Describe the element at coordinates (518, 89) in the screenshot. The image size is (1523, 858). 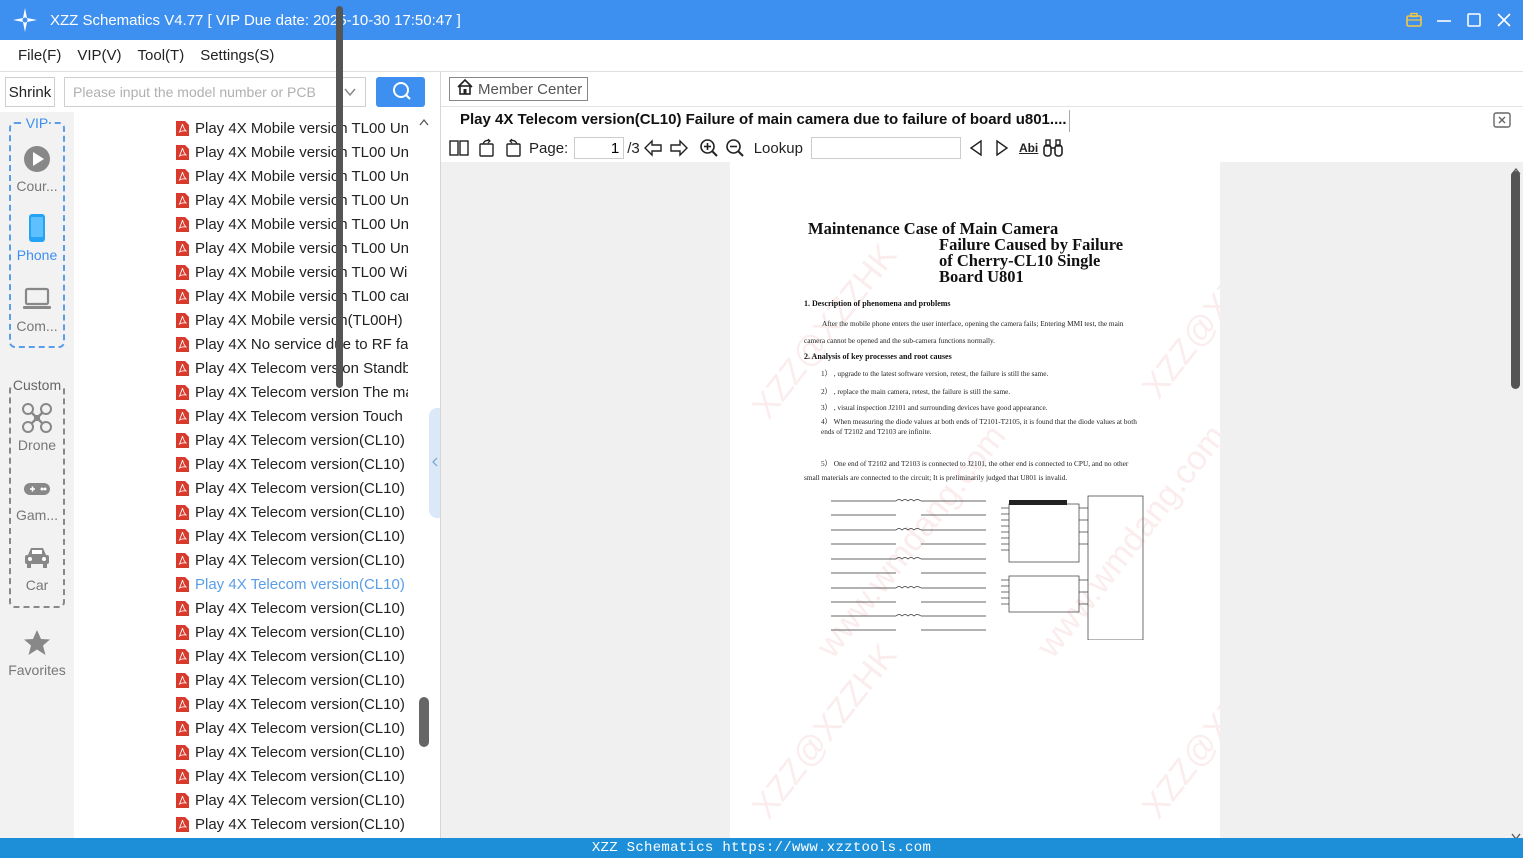
I see `member-center-button: Member Center` at that location.